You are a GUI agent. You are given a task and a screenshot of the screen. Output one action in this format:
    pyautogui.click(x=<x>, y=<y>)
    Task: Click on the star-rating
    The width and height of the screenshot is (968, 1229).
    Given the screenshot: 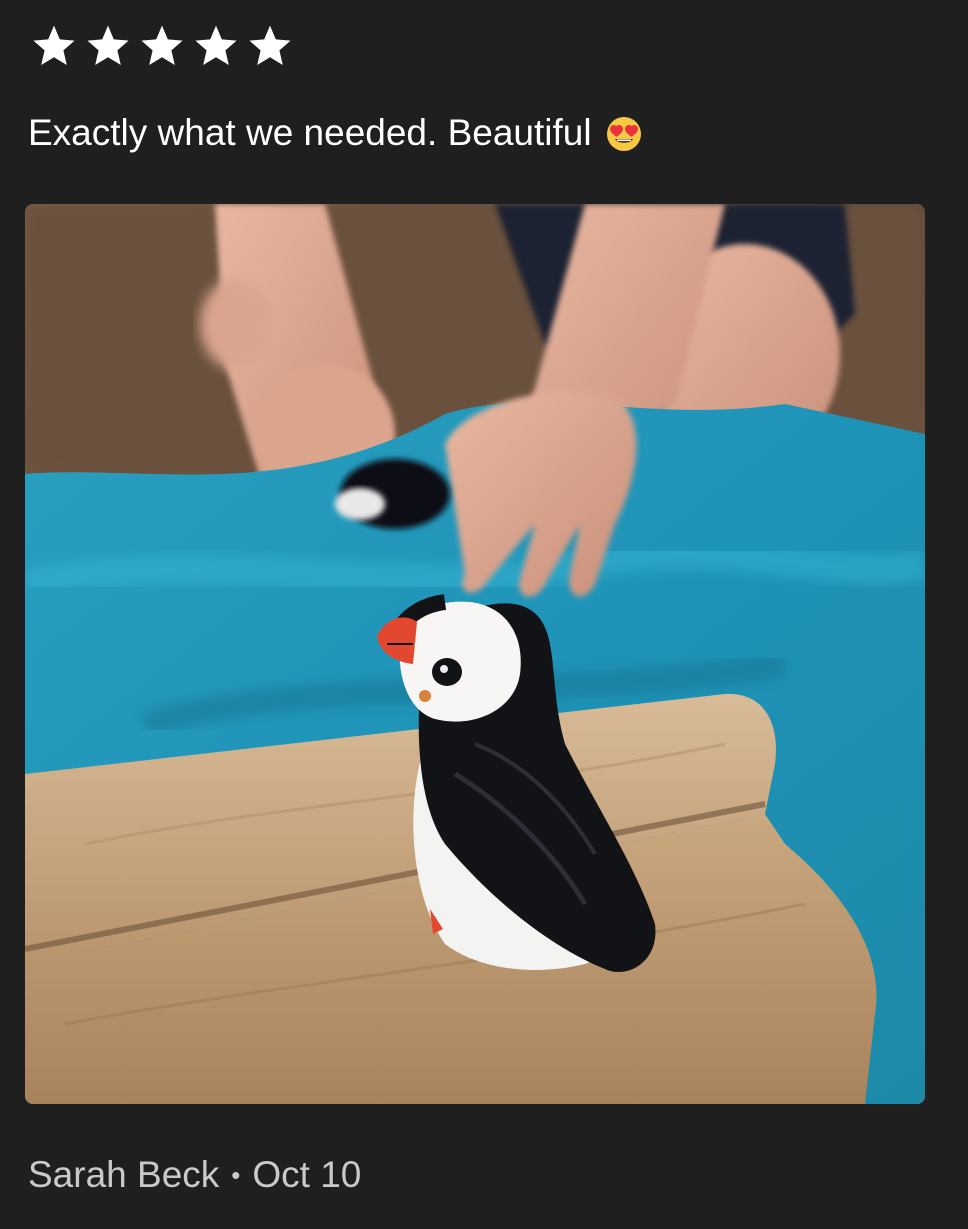 What is the action you would take?
    pyautogui.click(x=162, y=46)
    